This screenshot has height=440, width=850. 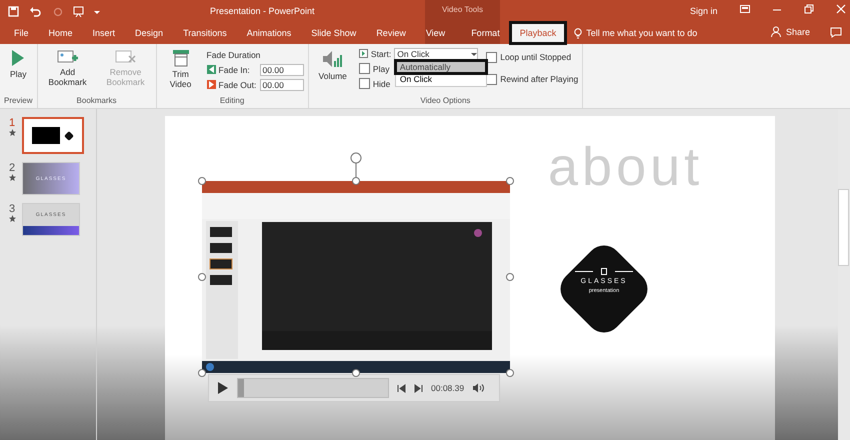 What do you see at coordinates (333, 33) in the screenshot?
I see `ribbon-tab: Slide Show` at bounding box center [333, 33].